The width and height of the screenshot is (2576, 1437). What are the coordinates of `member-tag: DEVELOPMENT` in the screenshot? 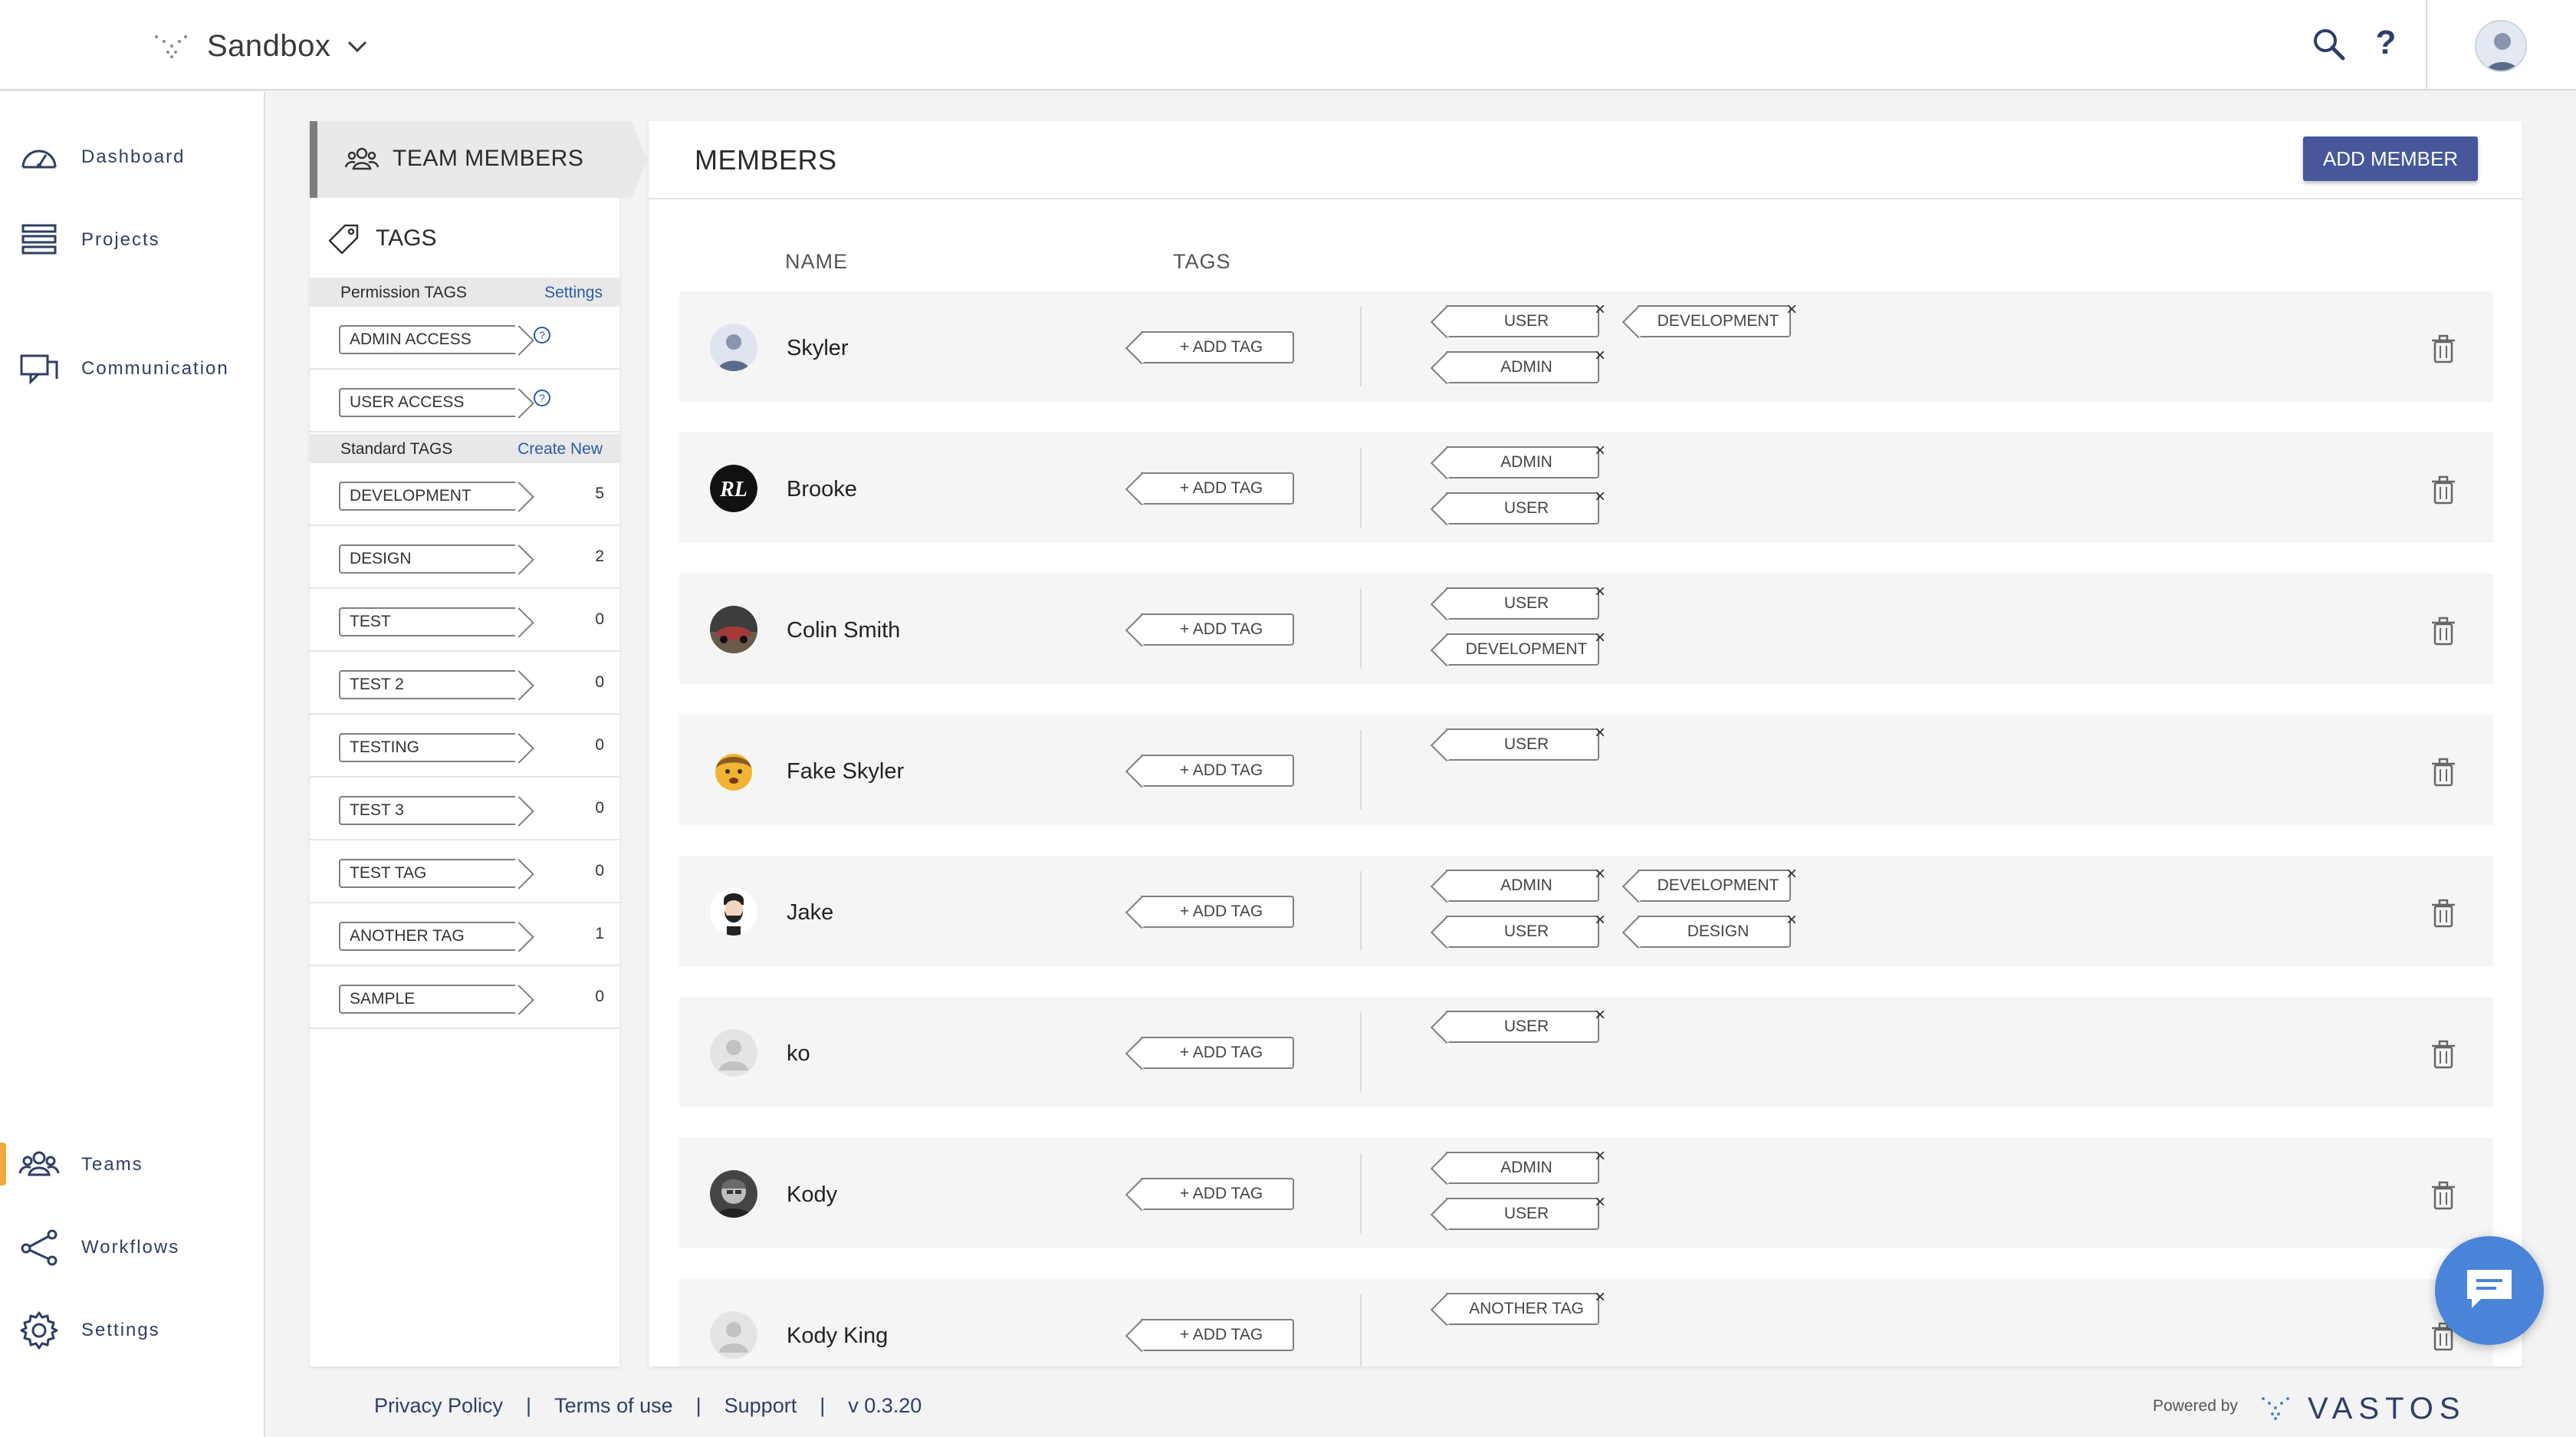 It's located at (1715, 886).